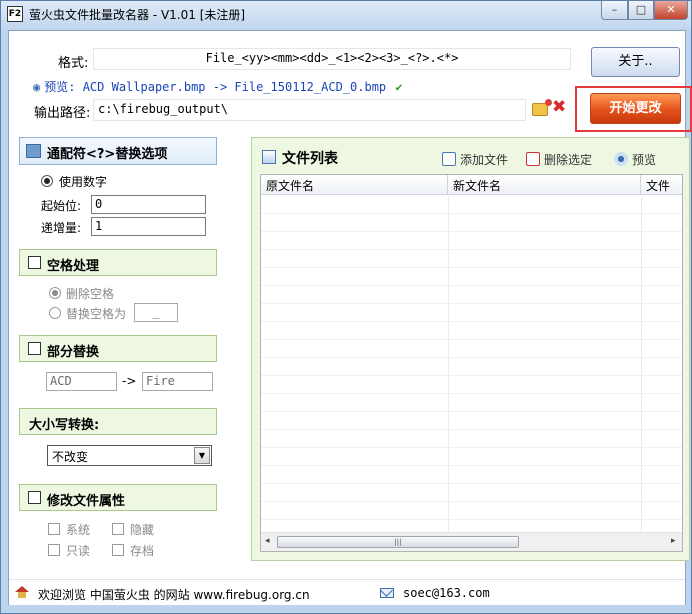 This screenshot has height=614, width=692. What do you see at coordinates (635, 108) in the screenshot?
I see `start-rename-button: 开始更改` at bounding box center [635, 108].